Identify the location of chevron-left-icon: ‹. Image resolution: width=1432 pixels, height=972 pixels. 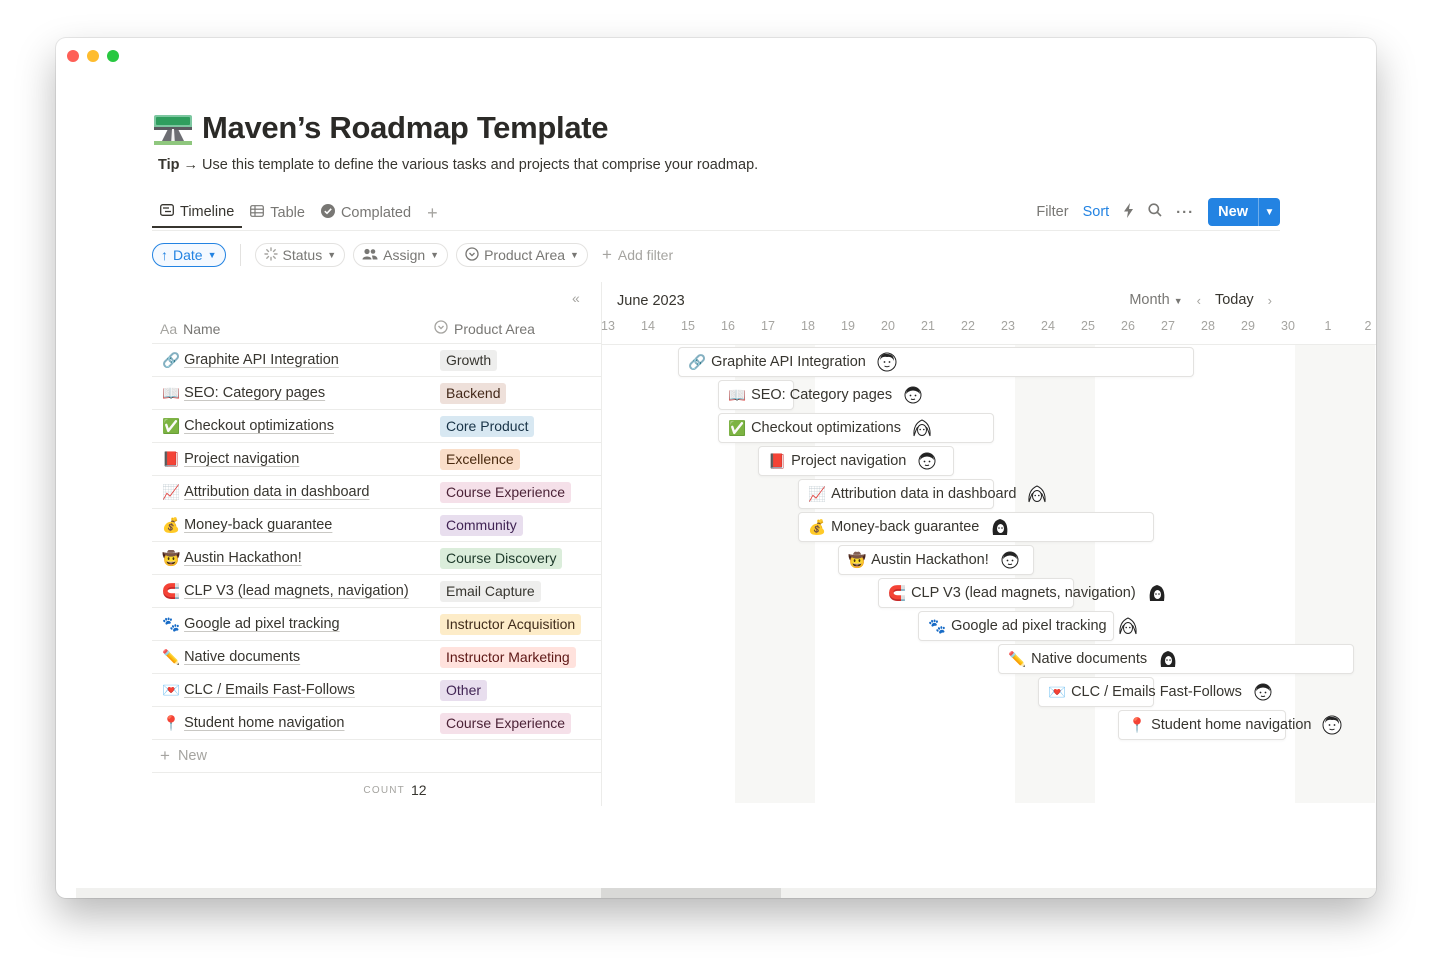
(1199, 300).